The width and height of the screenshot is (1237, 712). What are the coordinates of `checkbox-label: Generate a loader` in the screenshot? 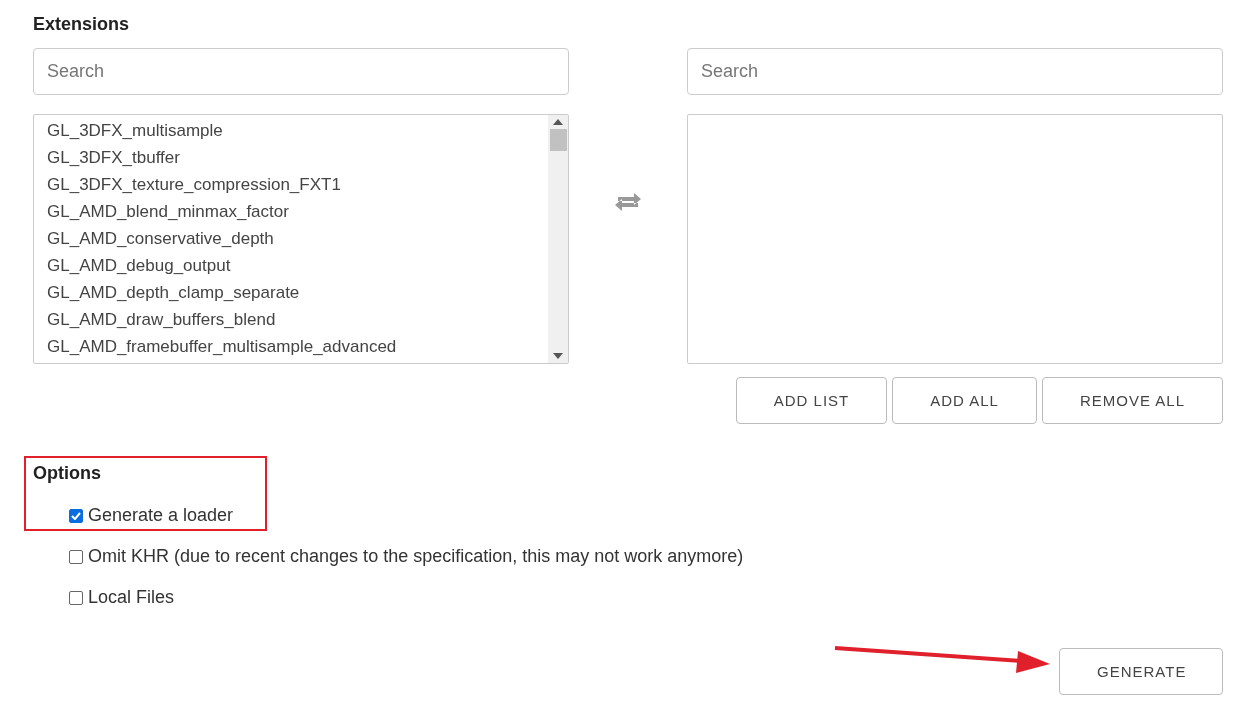 It's located at (161, 515).